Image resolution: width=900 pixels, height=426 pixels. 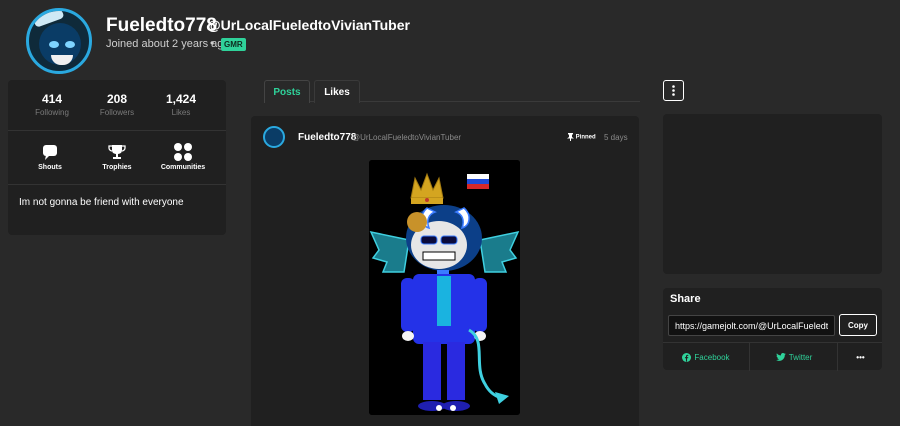 I want to click on profile-avatar, so click(x=59, y=41).